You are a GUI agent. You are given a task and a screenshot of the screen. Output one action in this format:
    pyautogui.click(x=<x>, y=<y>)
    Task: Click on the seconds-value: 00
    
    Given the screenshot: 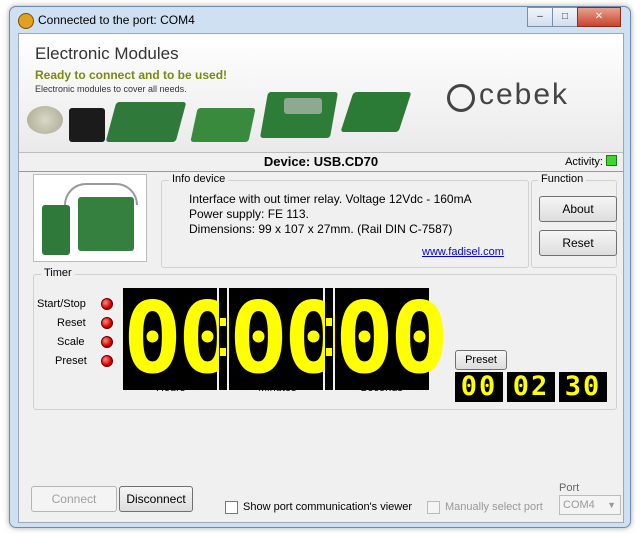 What is the action you would take?
    pyautogui.click(x=392, y=339)
    